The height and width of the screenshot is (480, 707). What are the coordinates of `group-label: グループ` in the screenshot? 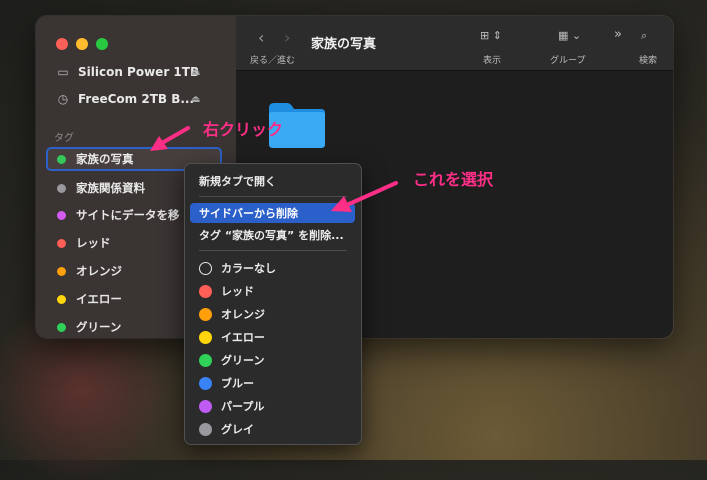 It's located at (568, 61).